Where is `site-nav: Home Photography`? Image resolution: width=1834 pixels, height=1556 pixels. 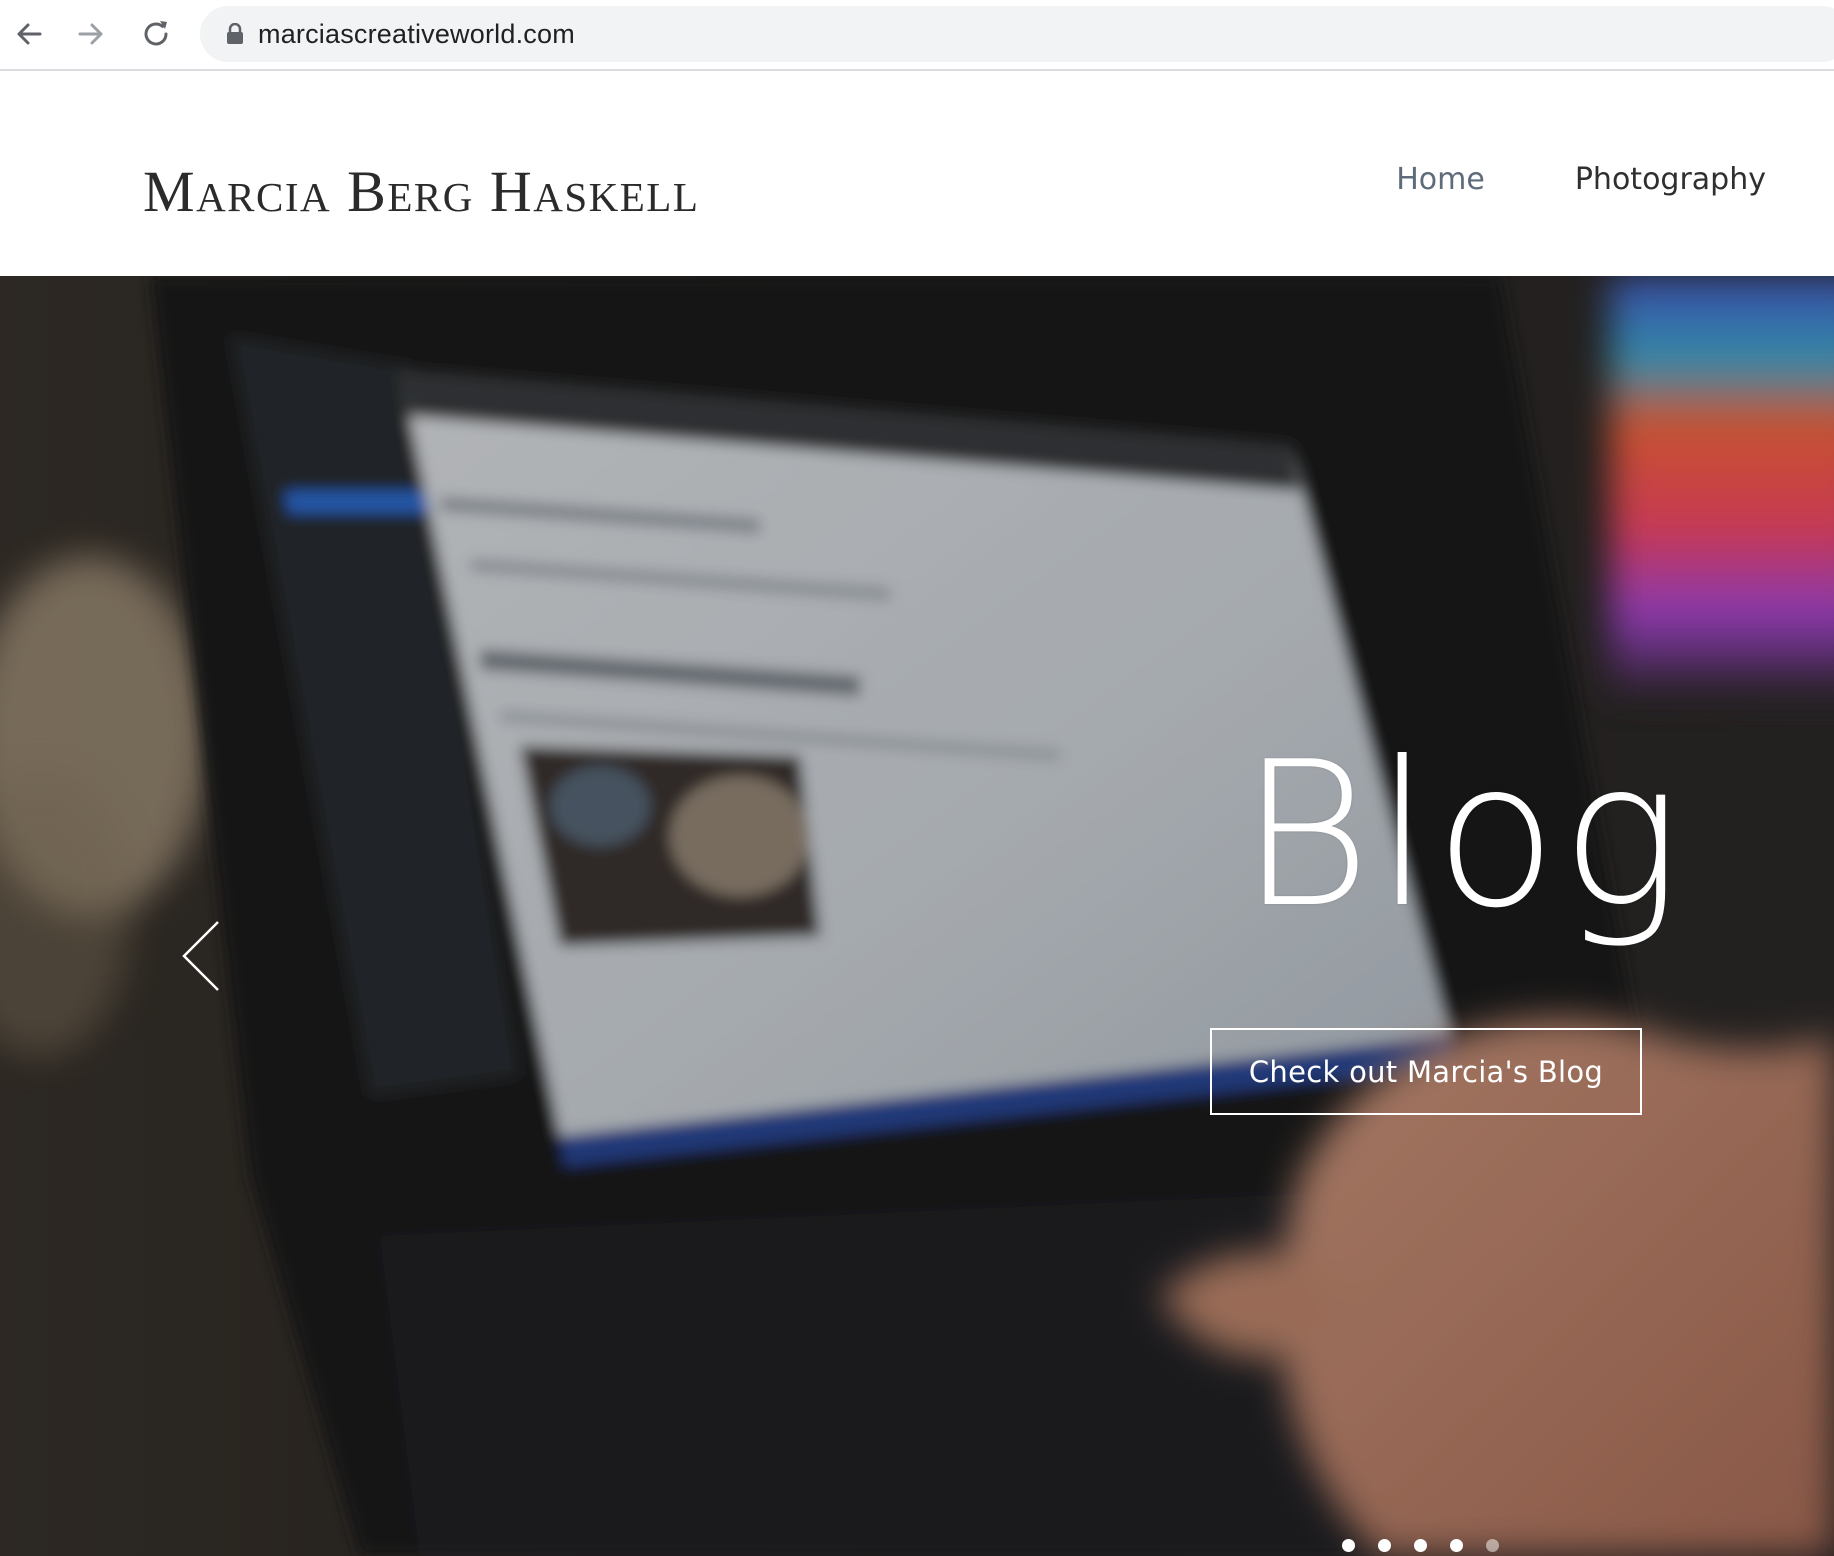
site-nav: Home Photography is located at coordinates (1581, 180).